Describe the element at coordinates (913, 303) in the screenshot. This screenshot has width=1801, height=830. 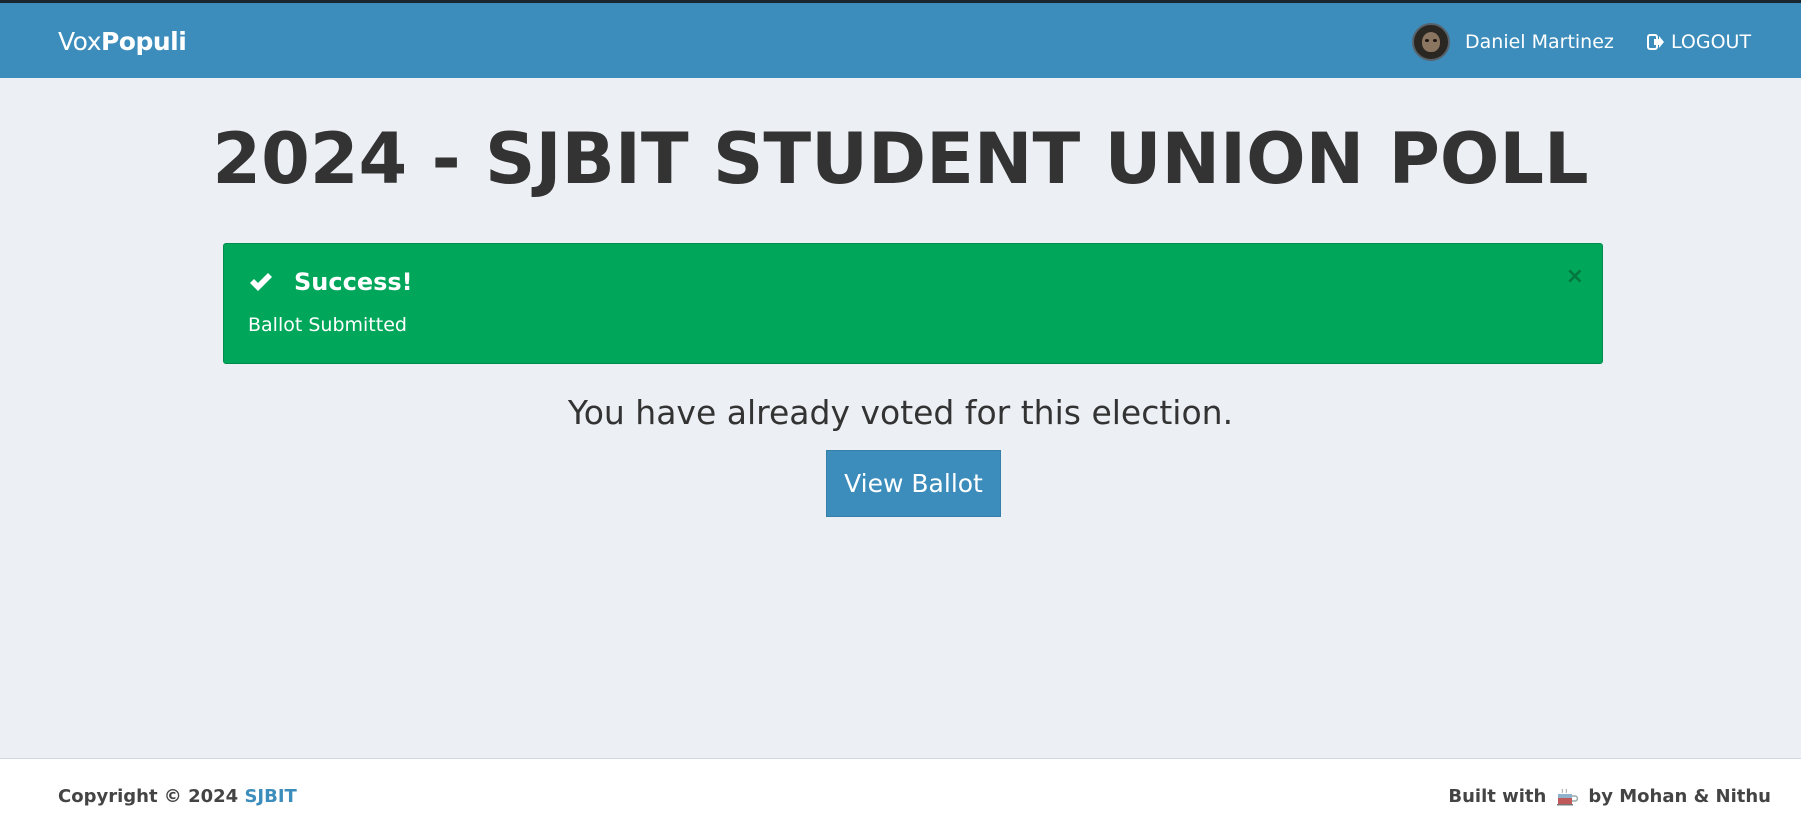
I see `success-alert: Success! Ballot Submitted ×` at that location.